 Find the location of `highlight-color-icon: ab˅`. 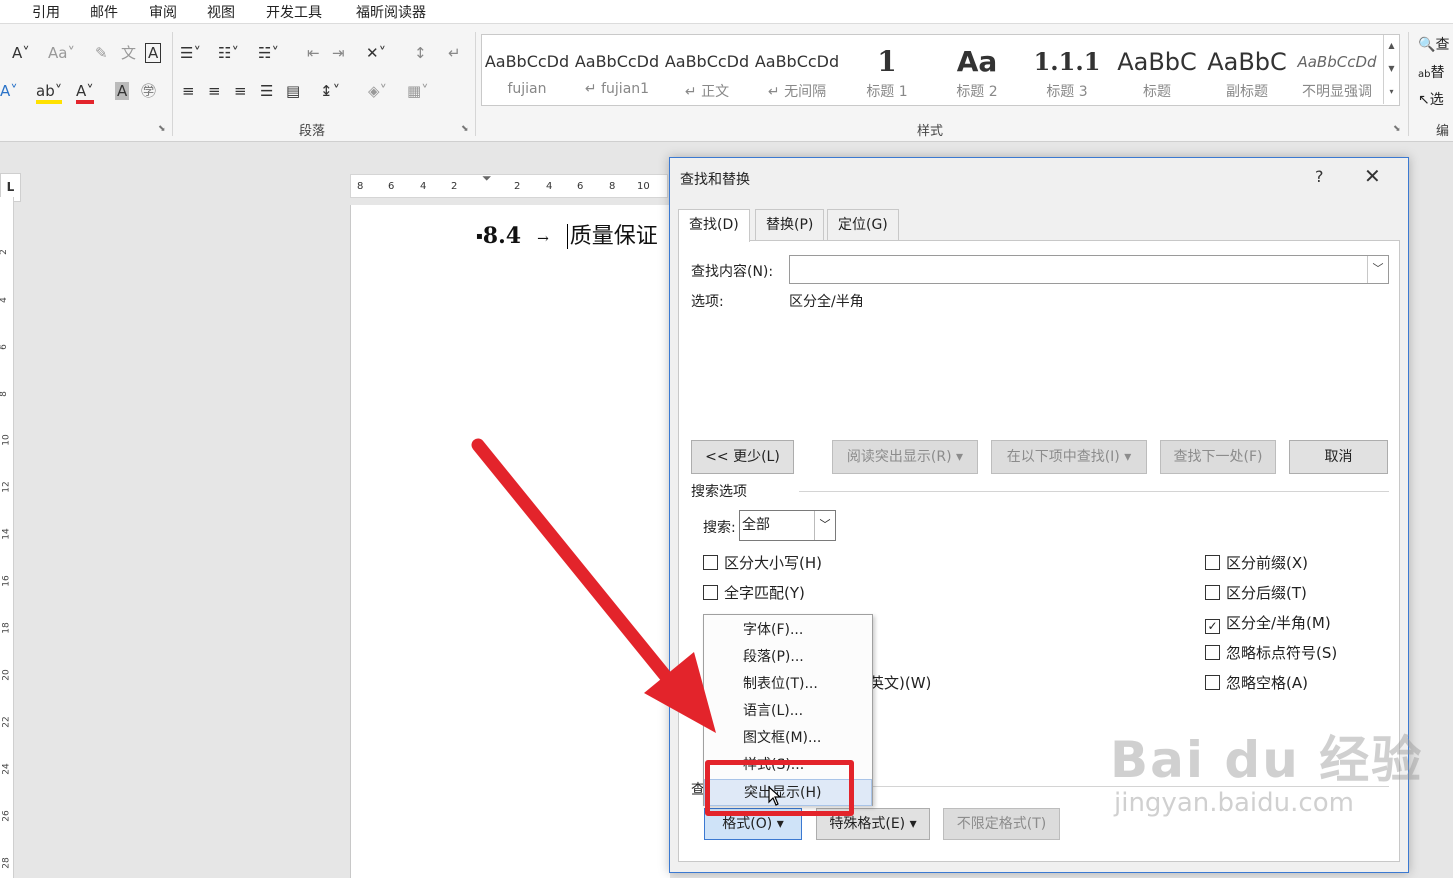

highlight-color-icon: ab˅ is located at coordinates (49, 93).